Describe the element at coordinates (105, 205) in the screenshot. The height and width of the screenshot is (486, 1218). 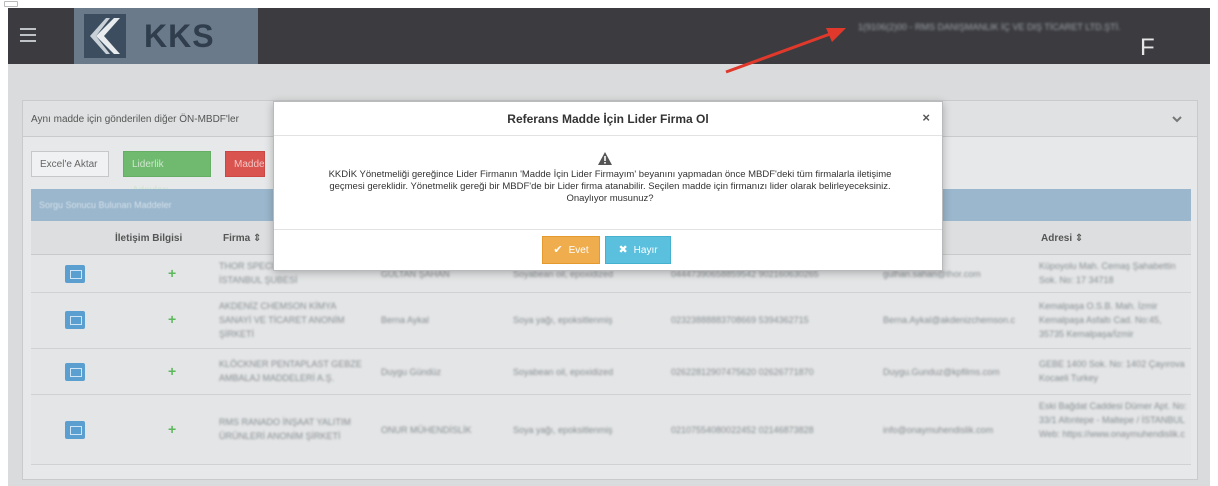
I see `table-caption-text: Sorgu Sonucu Bulunan Maddeler` at that location.